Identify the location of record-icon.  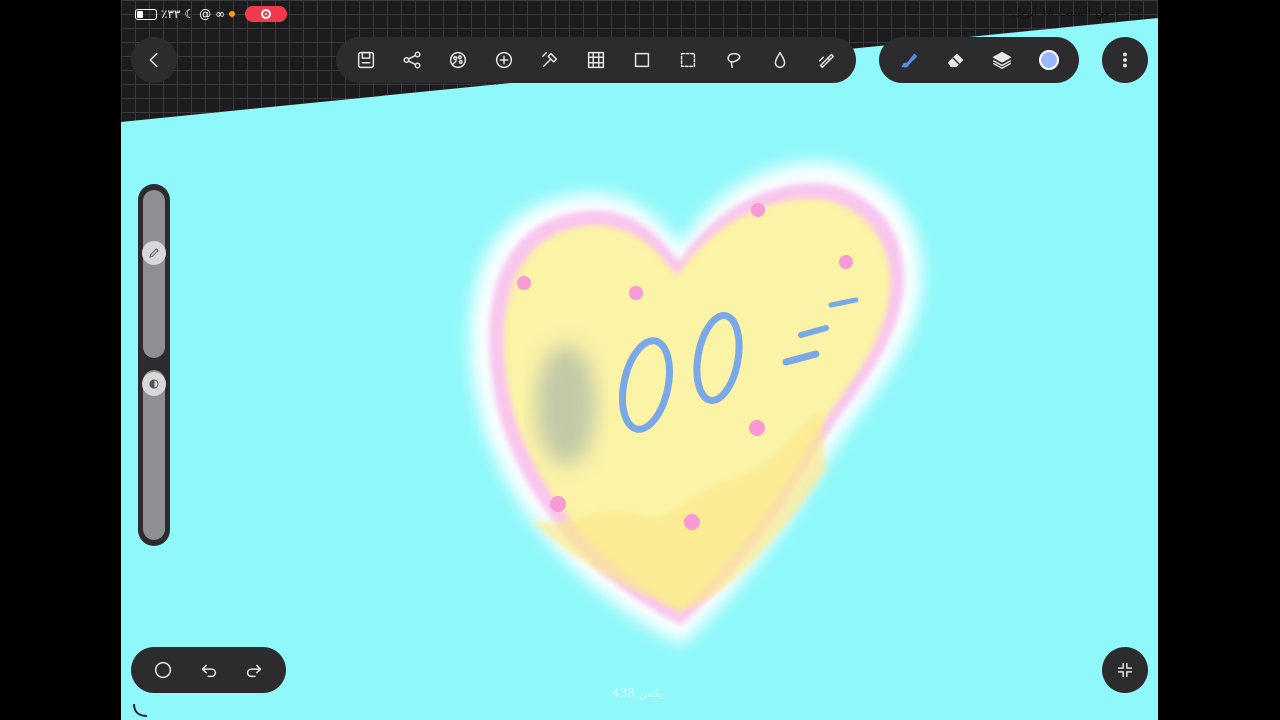
(266, 14).